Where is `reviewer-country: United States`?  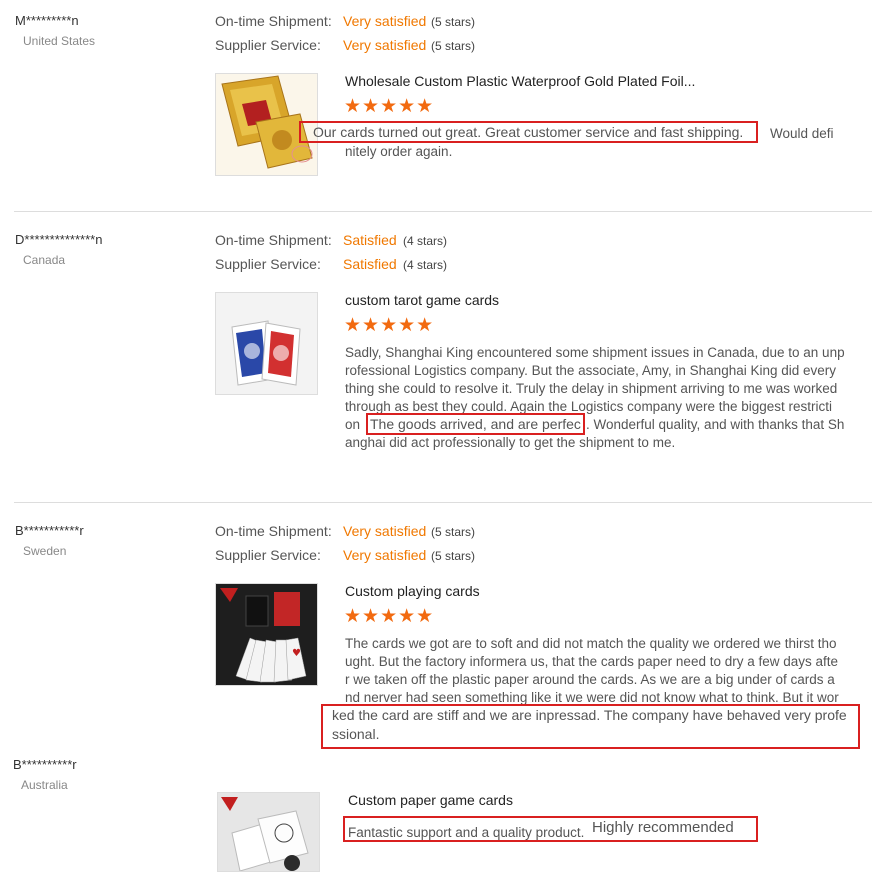
reviewer-country: United States is located at coordinates (59, 41).